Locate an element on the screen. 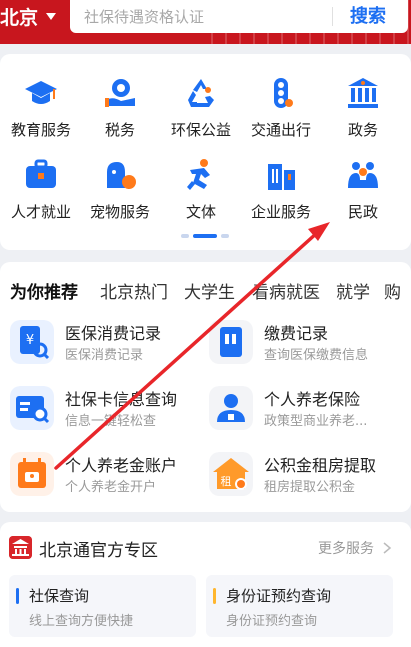  service-label: 宠物服务 is located at coordinates (119, 212).